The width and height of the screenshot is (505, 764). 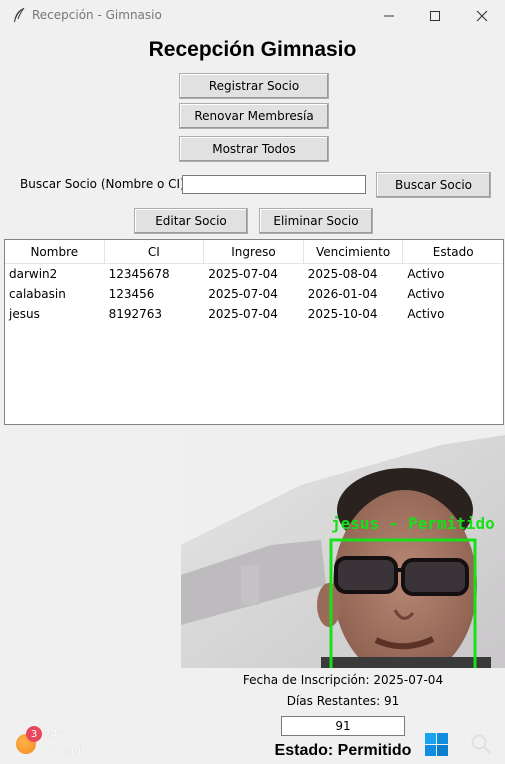 What do you see at coordinates (66, 750) in the screenshot?
I see `weather-condition: Soleado` at bounding box center [66, 750].